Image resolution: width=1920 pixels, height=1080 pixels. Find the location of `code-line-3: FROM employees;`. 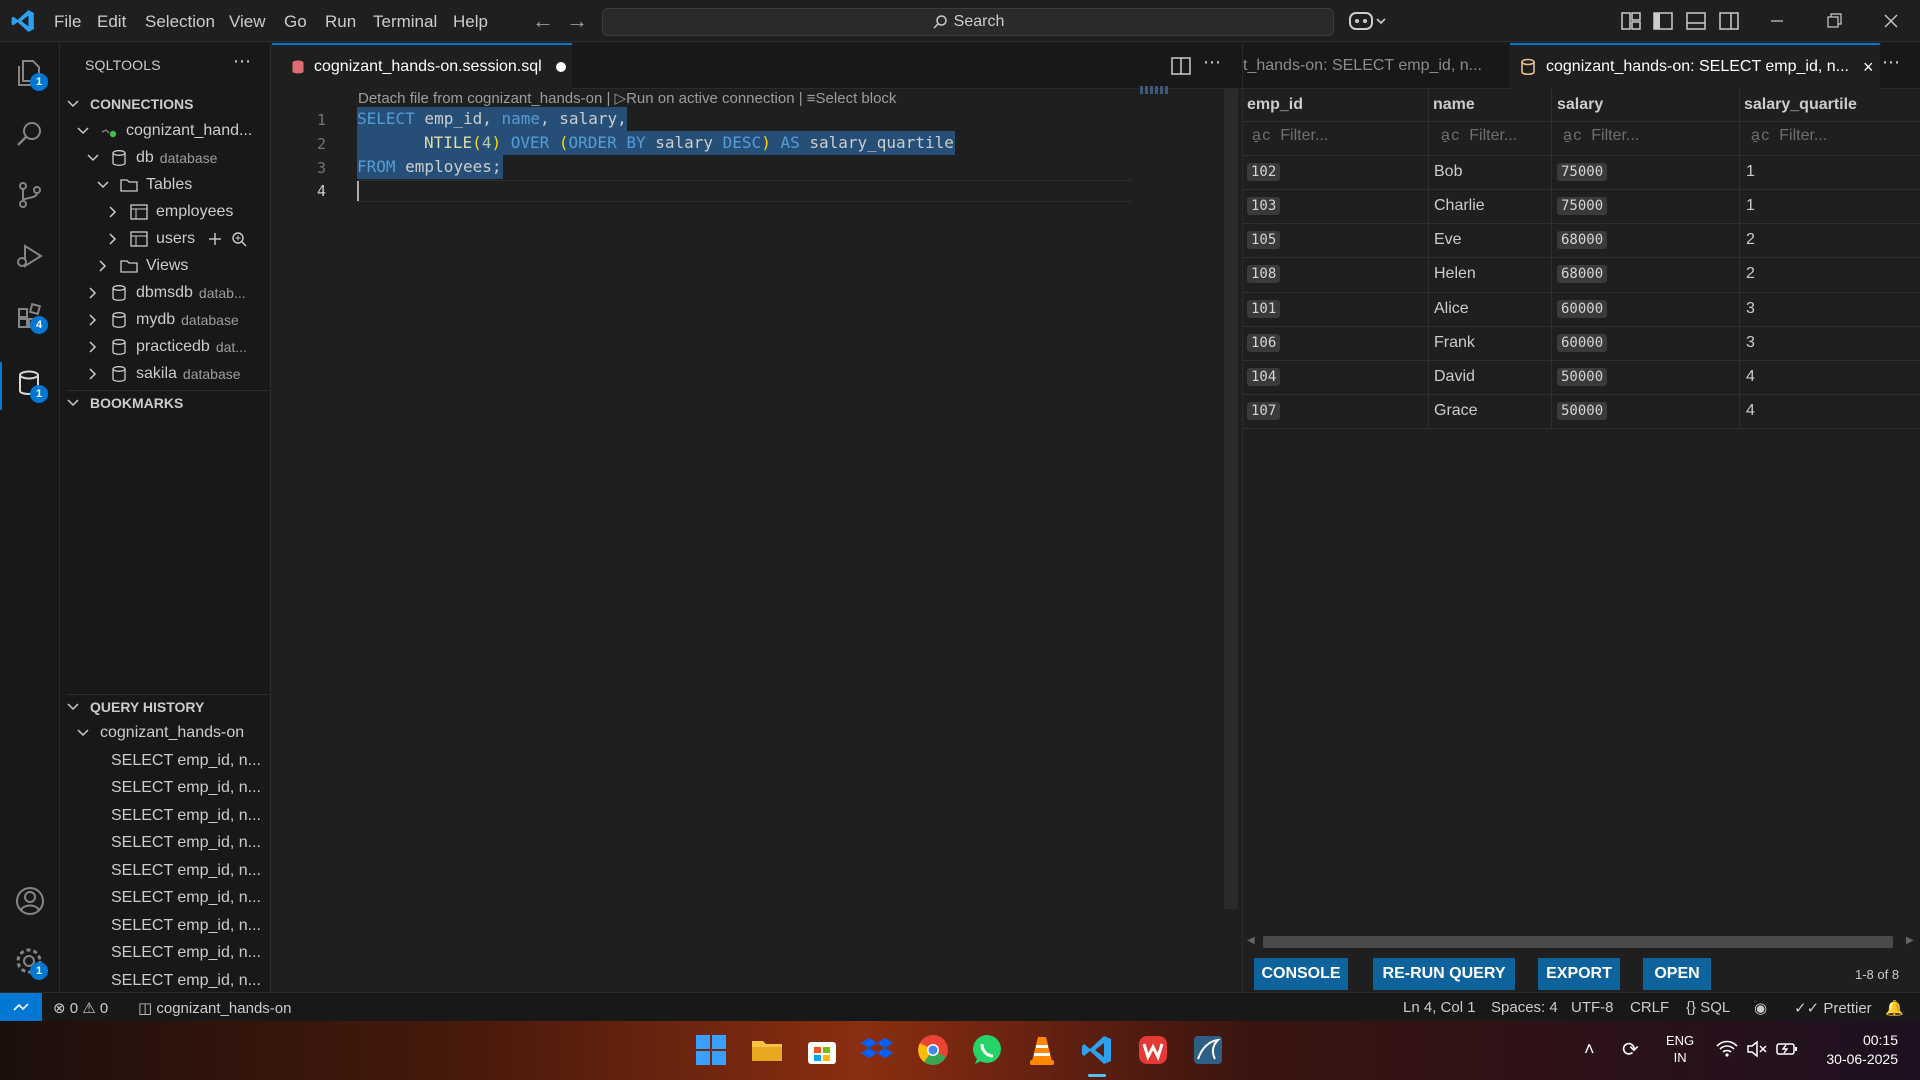

code-line-3: FROM employees; is located at coordinates (429, 166).